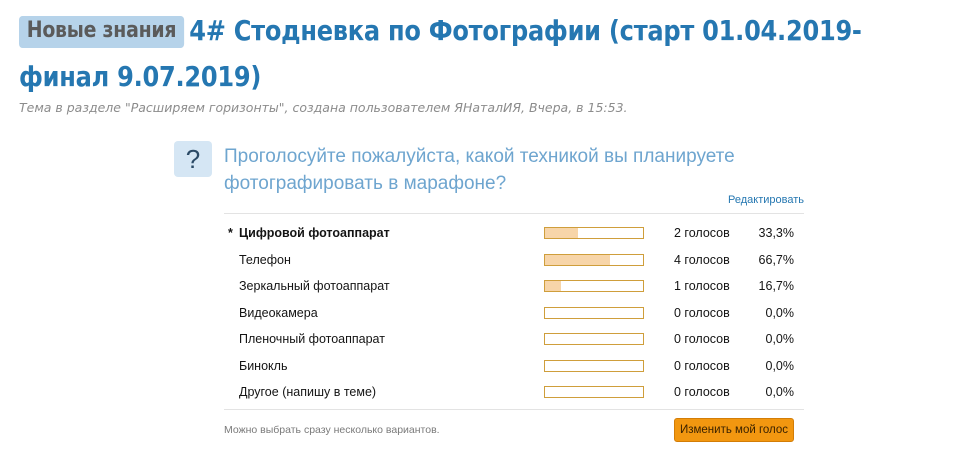  Describe the element at coordinates (278, 312) in the screenshot. I see `poll-option-label: Видеокамера` at that location.